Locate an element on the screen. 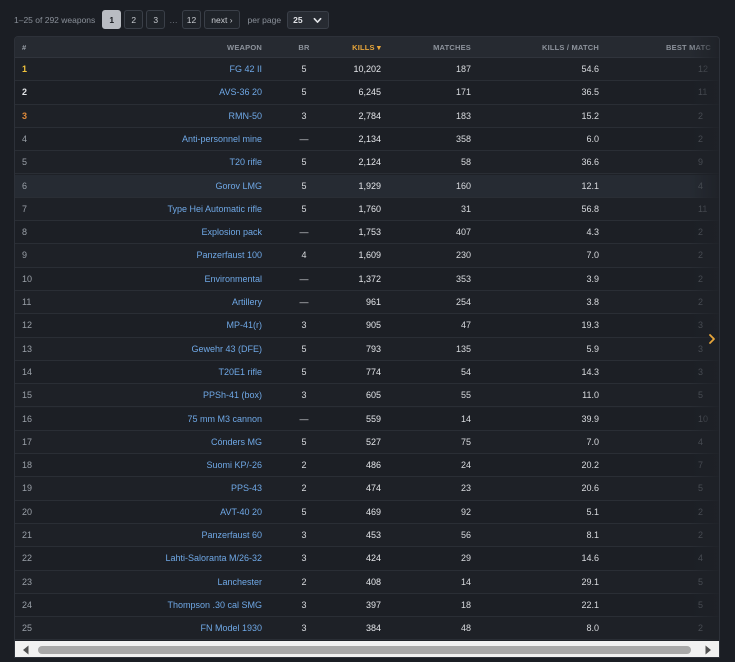 The height and width of the screenshot is (662, 735). cell-weapon-link: PPSh-41 (box) is located at coordinates (232, 395).